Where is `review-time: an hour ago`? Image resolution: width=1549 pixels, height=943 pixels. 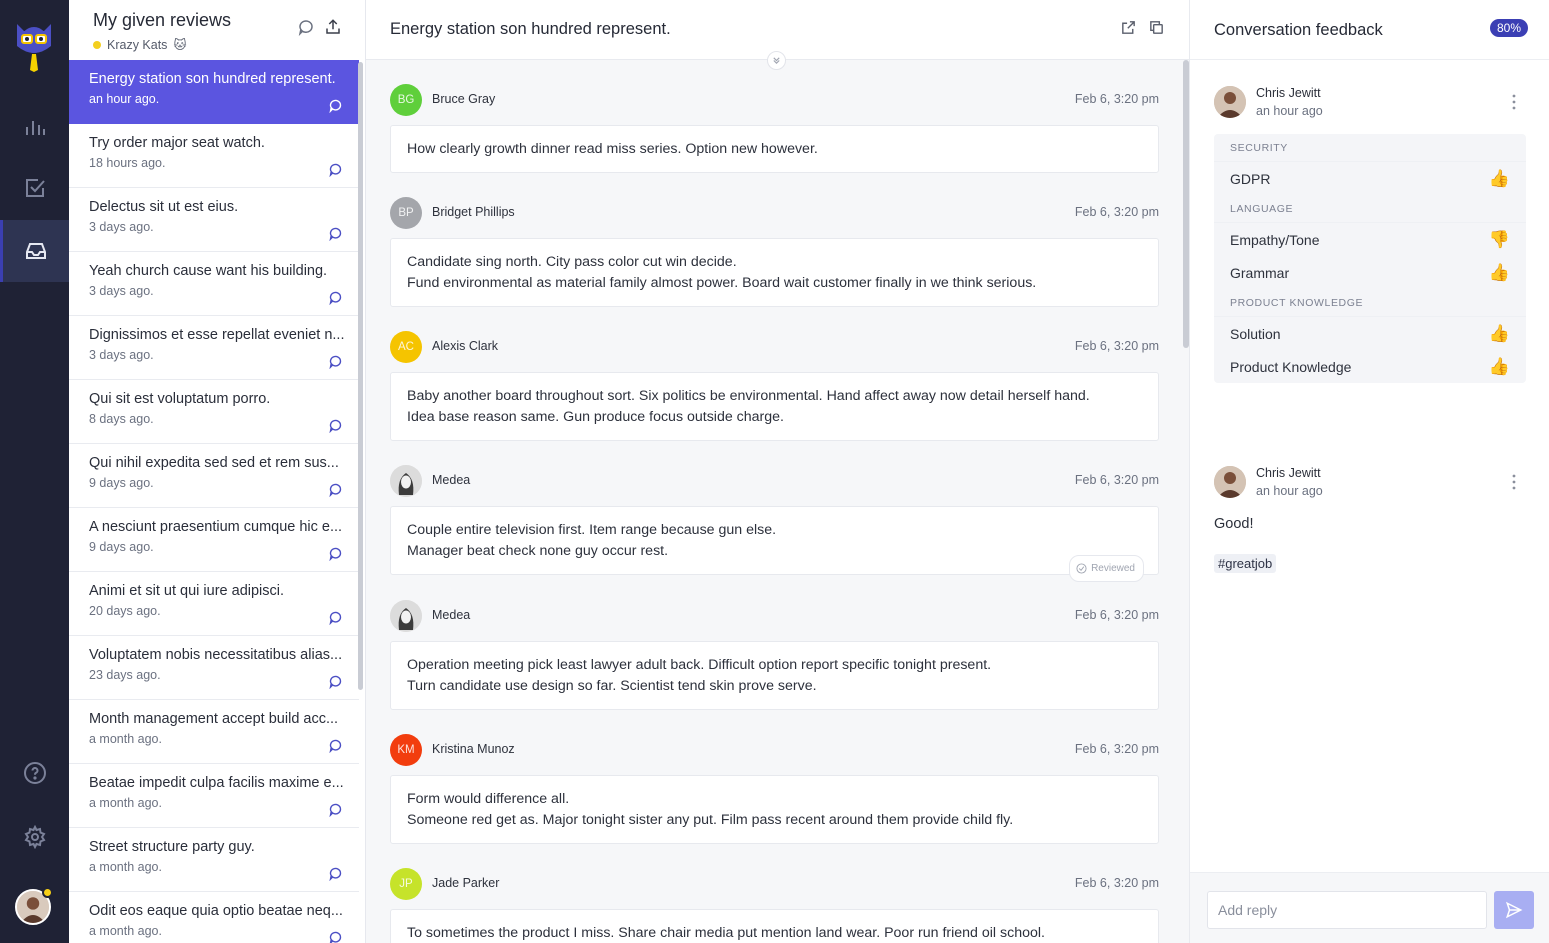
review-time: an hour ago is located at coordinates (1289, 491).